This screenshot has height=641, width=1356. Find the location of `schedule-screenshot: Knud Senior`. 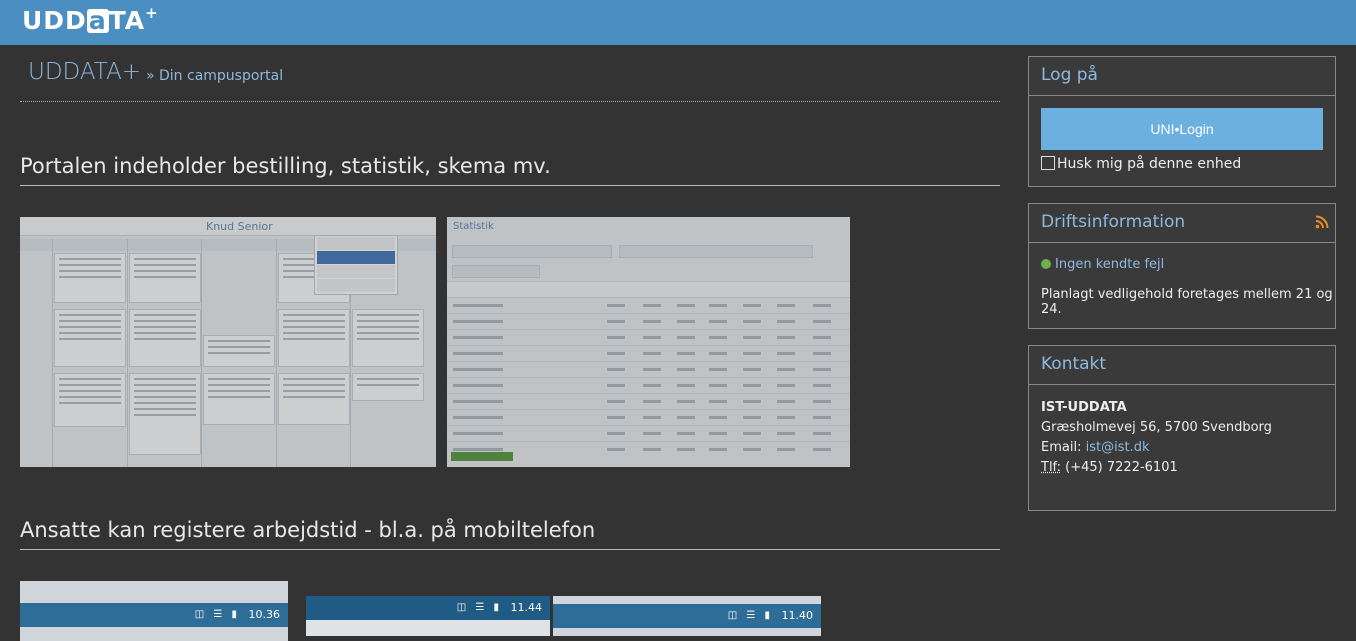

schedule-screenshot: Knud Senior is located at coordinates (228, 342).